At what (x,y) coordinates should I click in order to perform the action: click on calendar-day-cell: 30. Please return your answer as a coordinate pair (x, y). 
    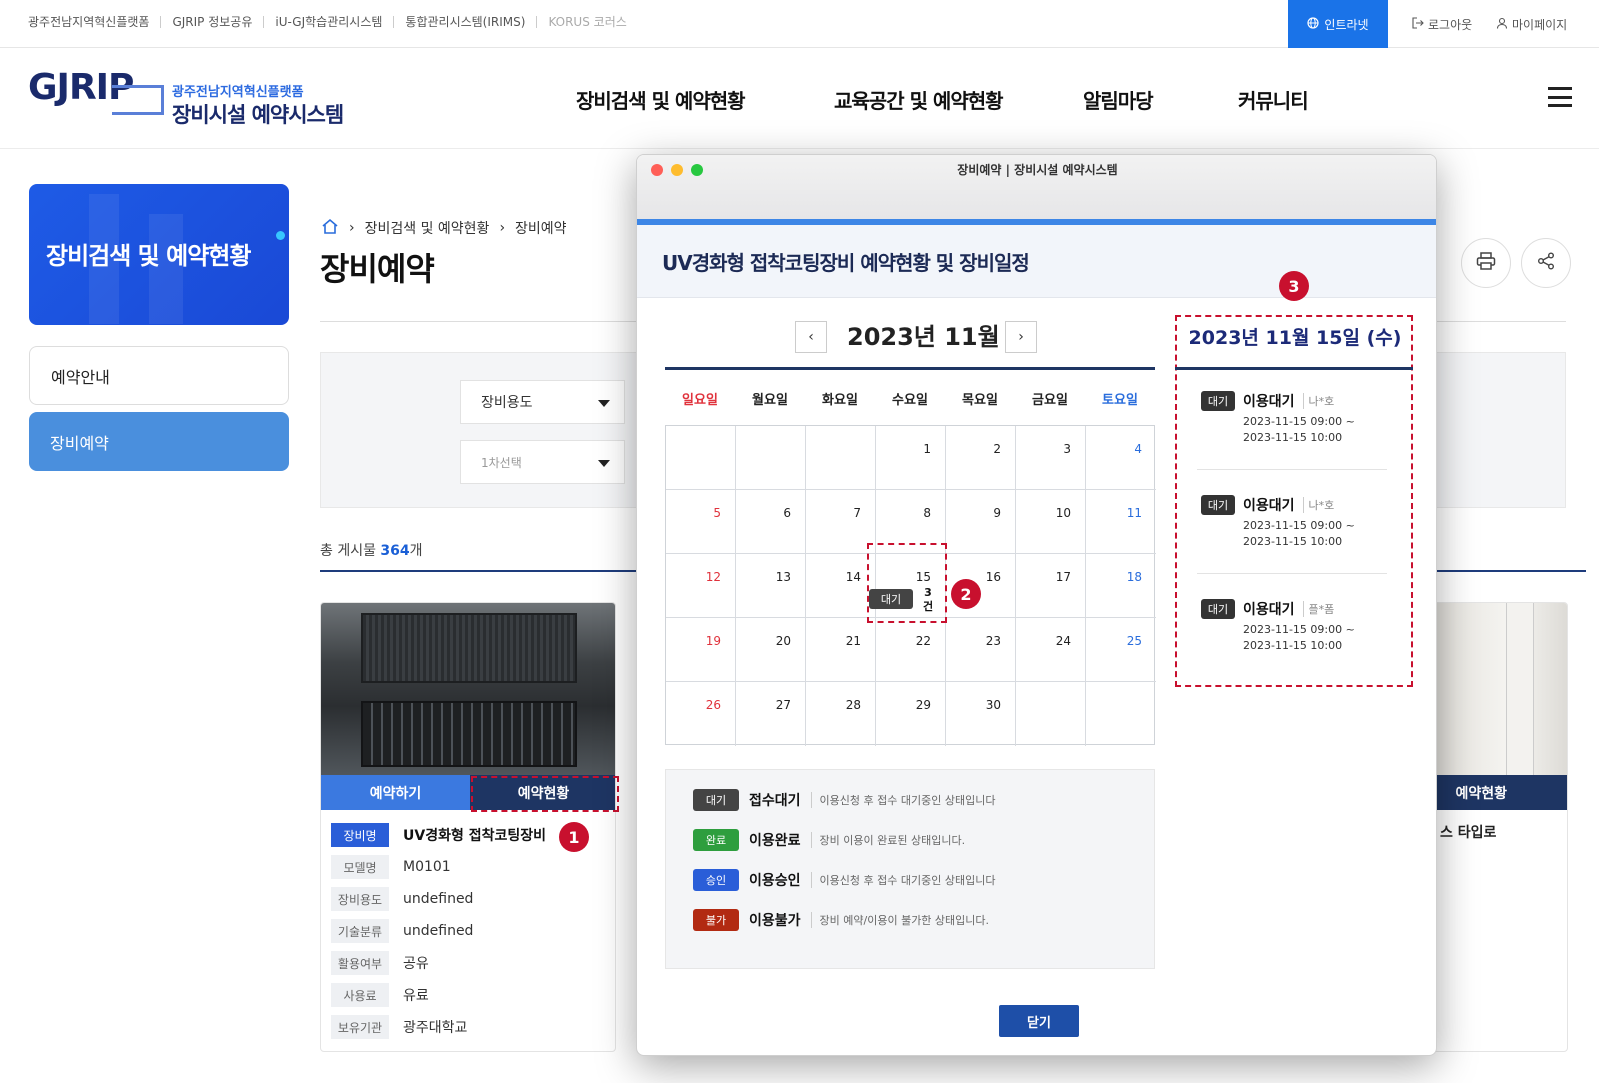
    Looking at the image, I should click on (981, 714).